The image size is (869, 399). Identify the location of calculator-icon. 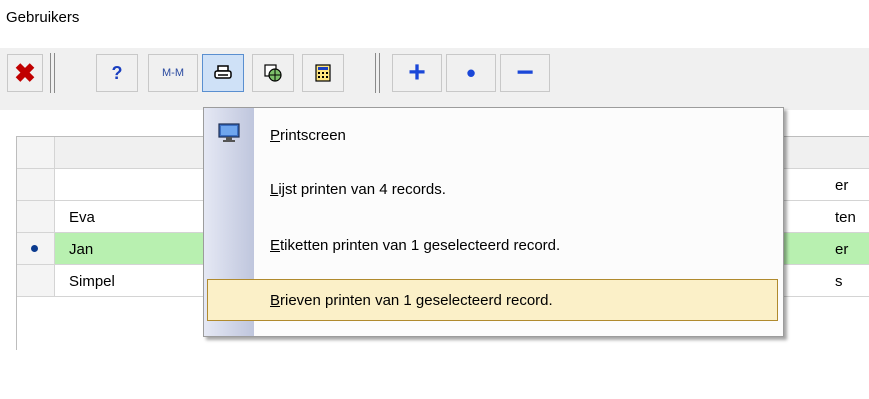
(323, 73).